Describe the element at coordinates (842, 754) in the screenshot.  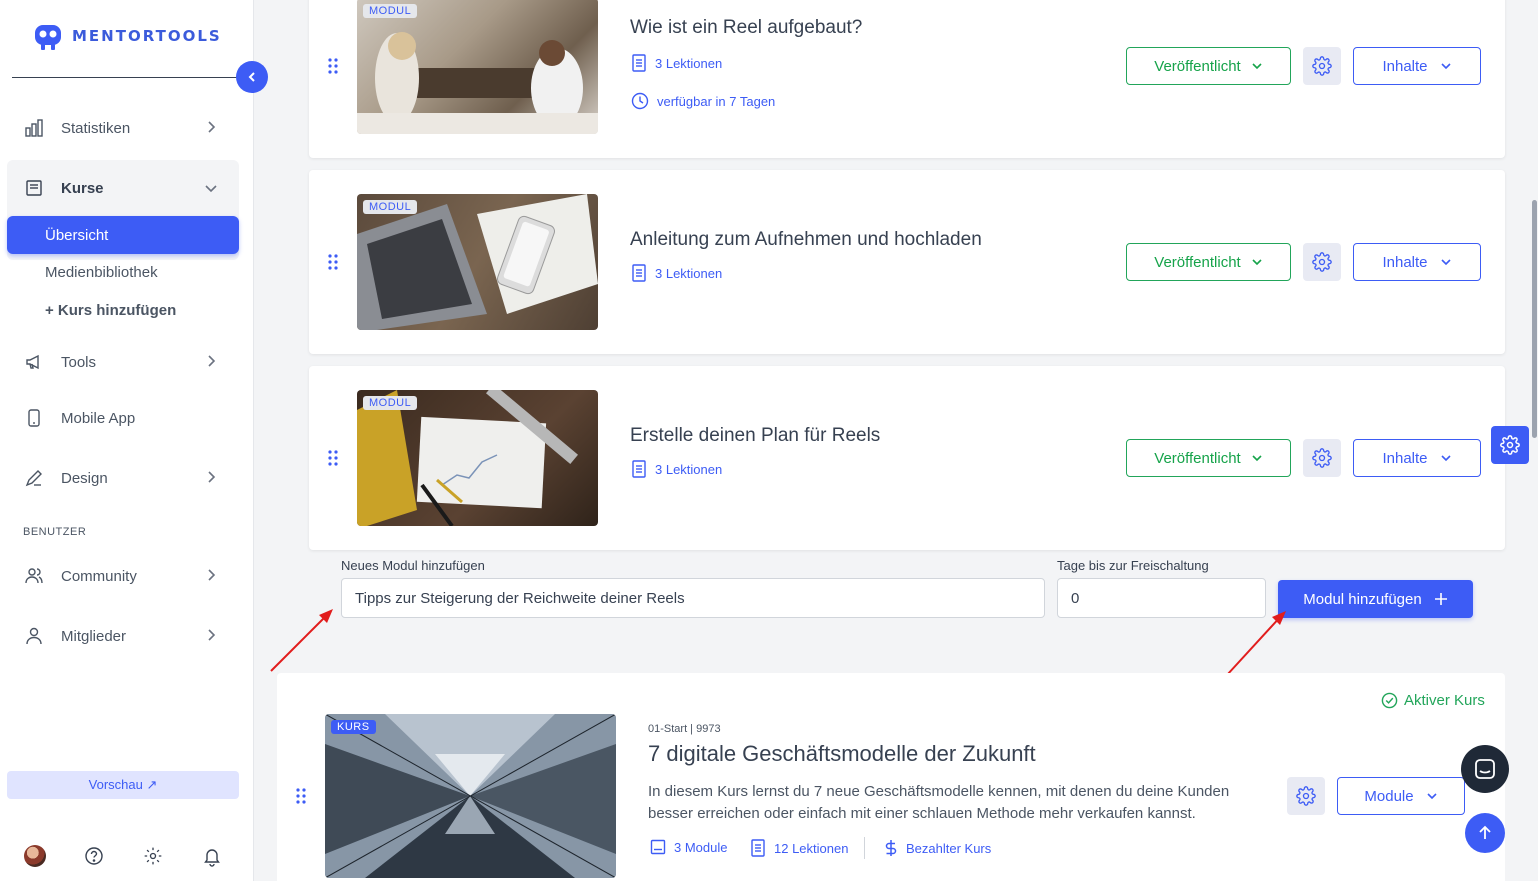
I see `course-title: 7 digitale Geschäftsmodelle der Zukunft` at that location.